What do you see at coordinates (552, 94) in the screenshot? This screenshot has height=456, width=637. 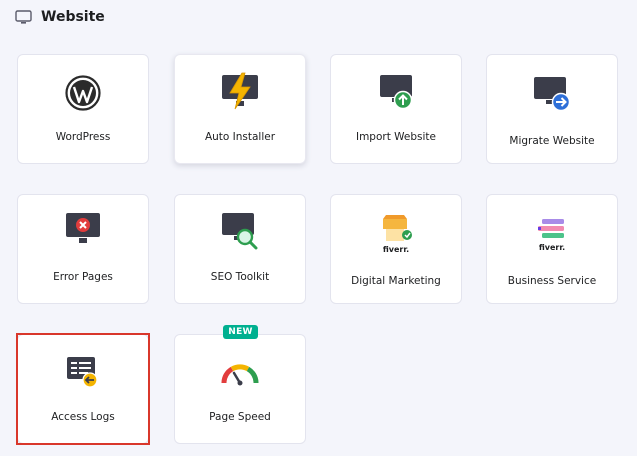 I see `migrate-website-icon` at bounding box center [552, 94].